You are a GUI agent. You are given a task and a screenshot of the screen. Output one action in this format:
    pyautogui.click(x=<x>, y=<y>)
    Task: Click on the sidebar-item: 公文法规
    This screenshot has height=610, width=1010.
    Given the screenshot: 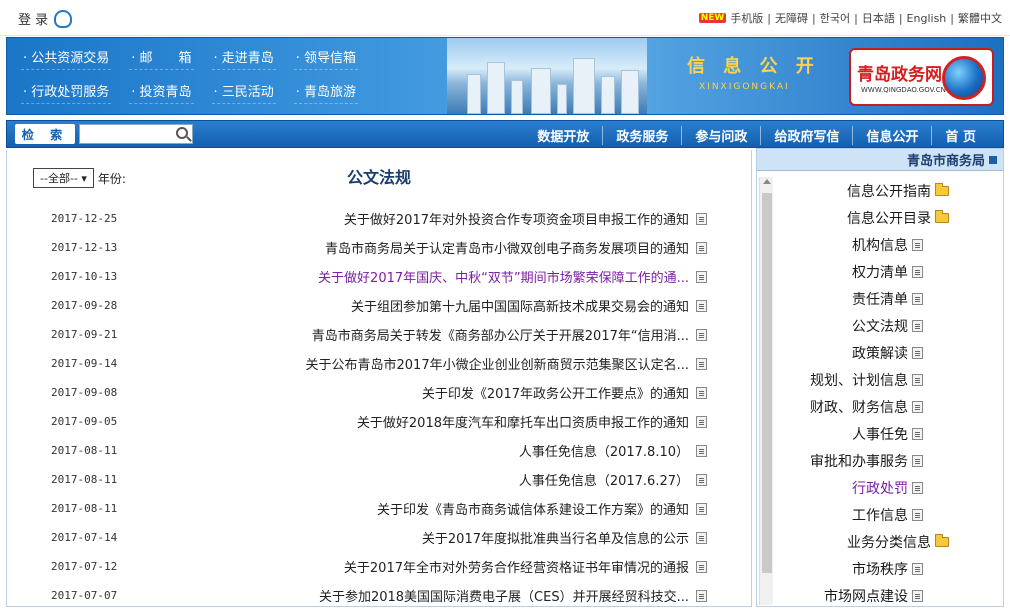 What is the action you would take?
    pyautogui.click(x=890, y=325)
    